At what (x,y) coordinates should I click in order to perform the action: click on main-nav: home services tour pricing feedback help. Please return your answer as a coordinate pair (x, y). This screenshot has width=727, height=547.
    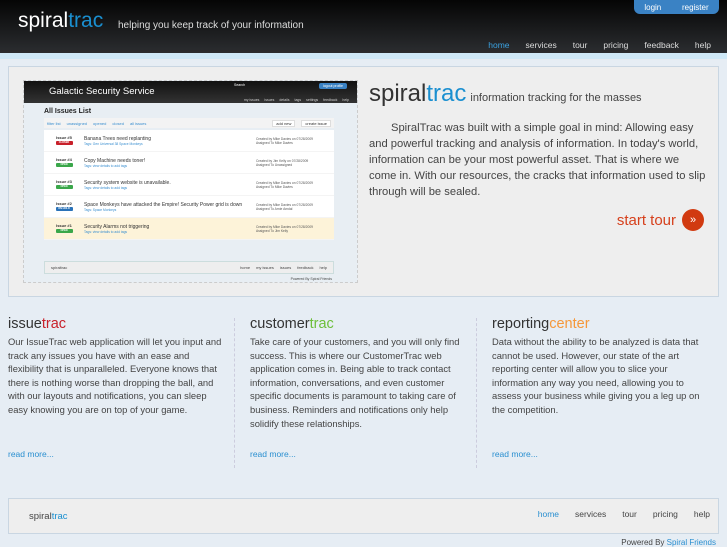
    Looking at the image, I should click on (599, 45).